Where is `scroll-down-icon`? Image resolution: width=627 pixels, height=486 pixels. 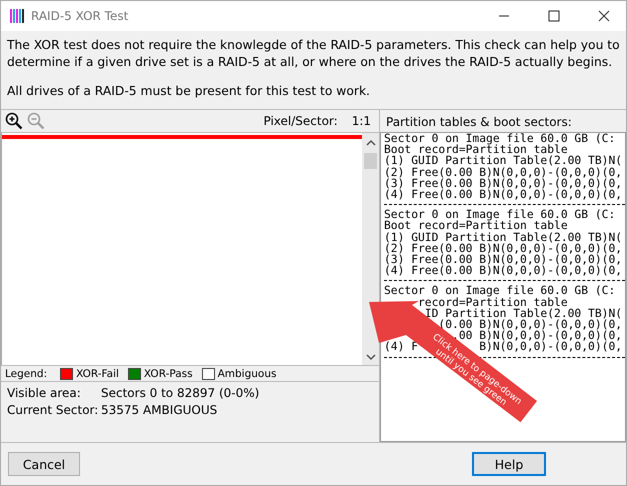 scroll-down-icon is located at coordinates (371, 357).